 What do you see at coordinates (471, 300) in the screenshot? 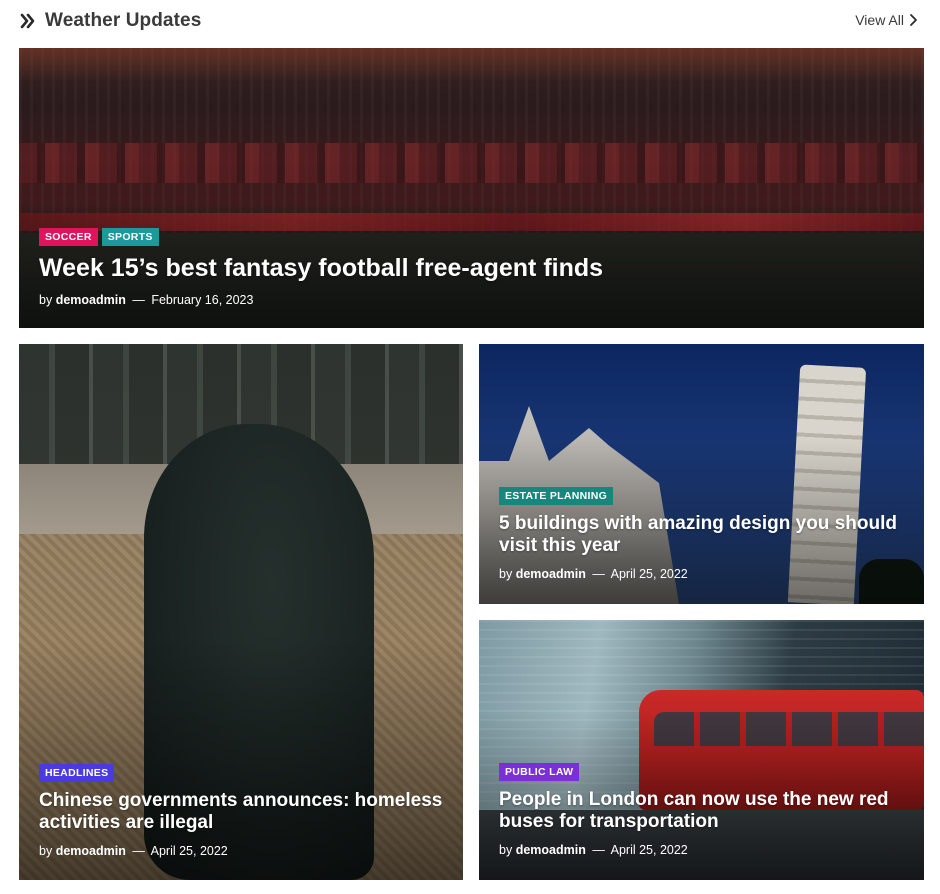
I see `post-meta: by demoadmin — February 16, 2023` at bounding box center [471, 300].